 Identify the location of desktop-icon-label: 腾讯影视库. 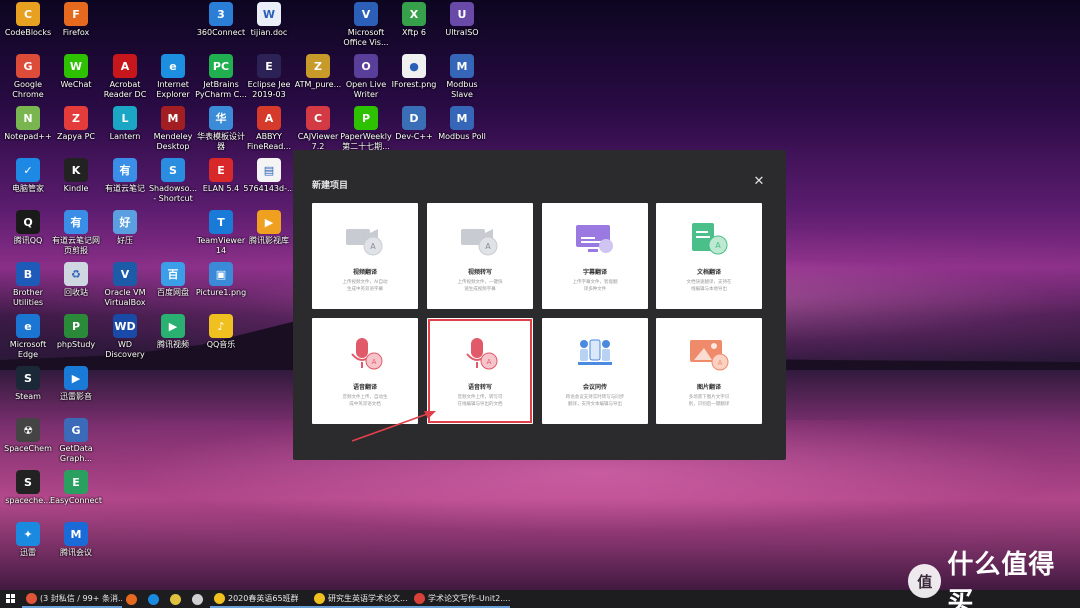
(269, 240).